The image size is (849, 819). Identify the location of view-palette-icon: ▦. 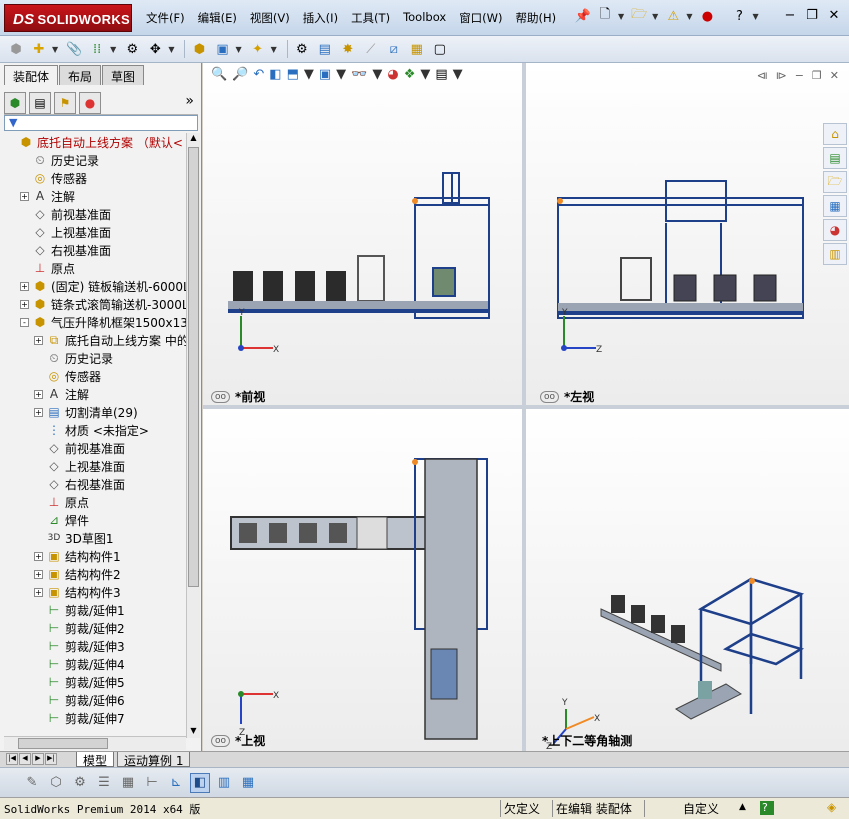
(835, 206).